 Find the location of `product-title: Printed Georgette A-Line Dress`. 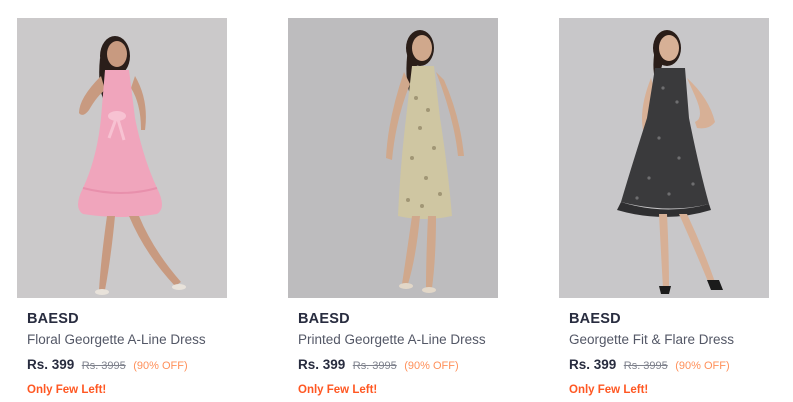

product-title: Printed Georgette A-Line Dress is located at coordinates (393, 340).